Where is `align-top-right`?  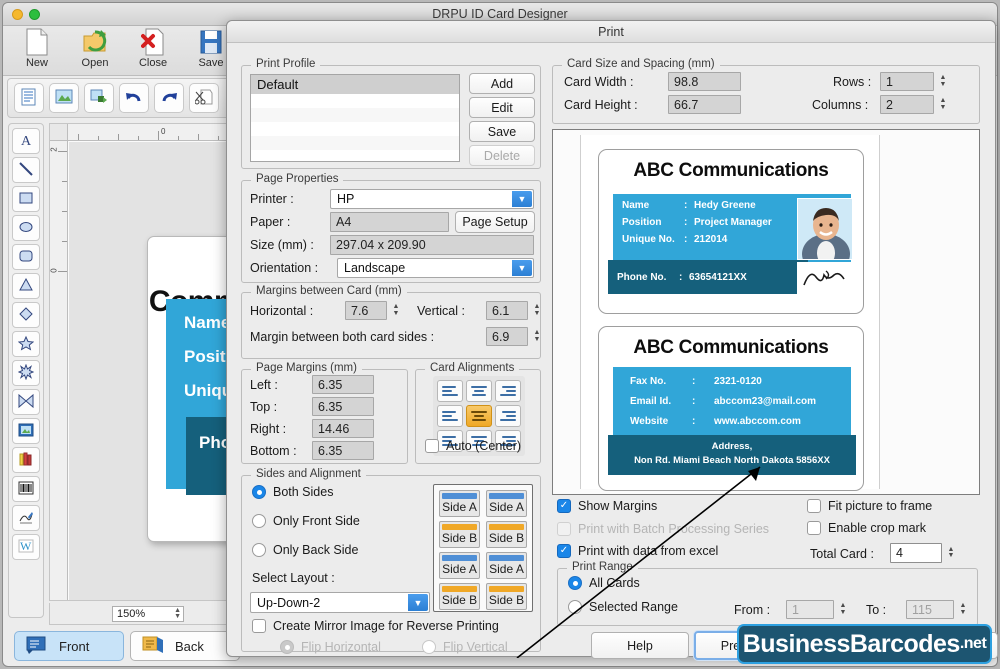
align-top-right is located at coordinates (508, 391).